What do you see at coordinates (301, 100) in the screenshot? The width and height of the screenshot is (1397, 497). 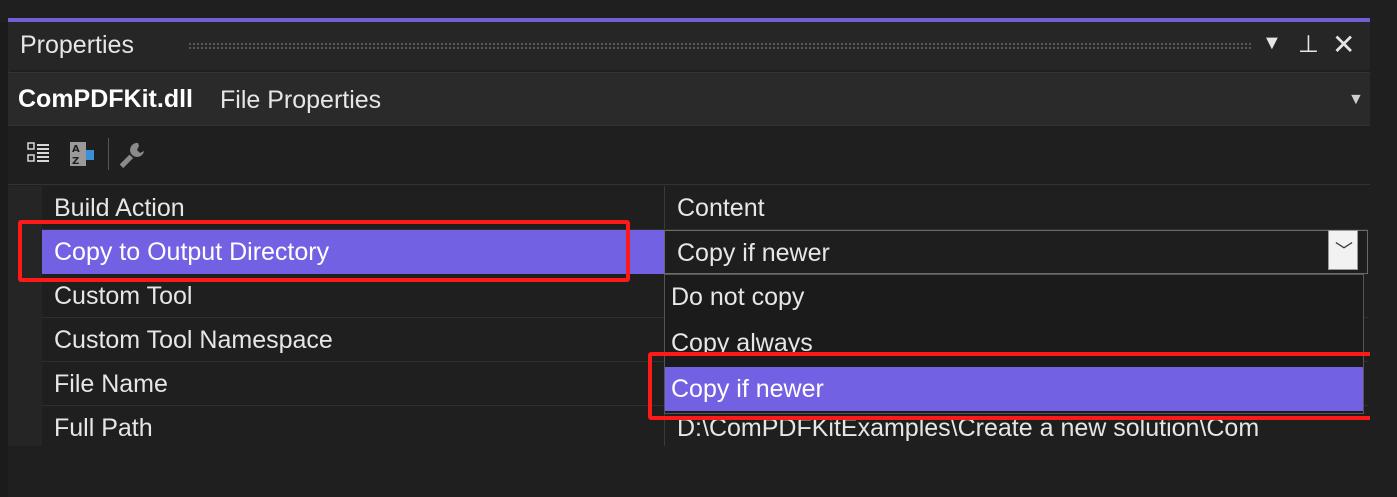 I see `object-type: File Properties` at bounding box center [301, 100].